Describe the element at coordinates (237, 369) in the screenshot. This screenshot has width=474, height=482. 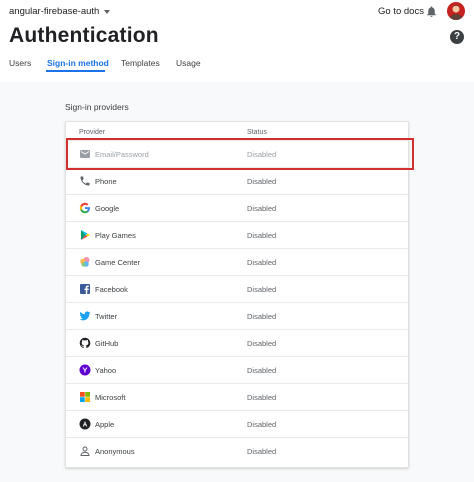
I see `provider-row-yahoo: Yahoo Disabled` at that location.